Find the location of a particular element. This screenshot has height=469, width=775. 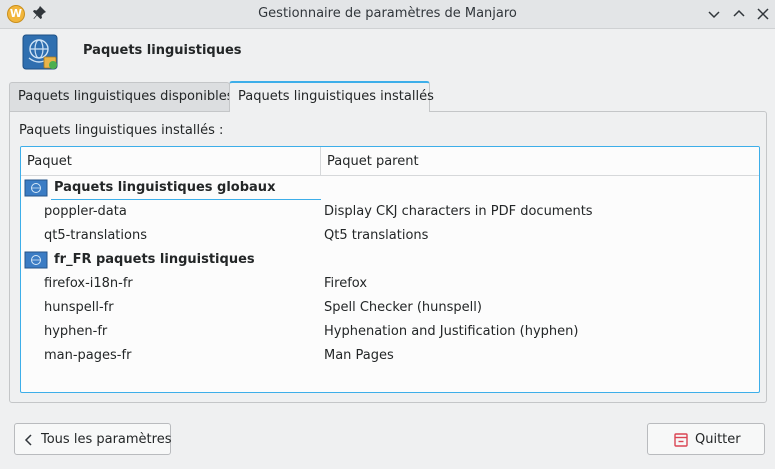

package-name: man-pages-fr is located at coordinates (88, 355).